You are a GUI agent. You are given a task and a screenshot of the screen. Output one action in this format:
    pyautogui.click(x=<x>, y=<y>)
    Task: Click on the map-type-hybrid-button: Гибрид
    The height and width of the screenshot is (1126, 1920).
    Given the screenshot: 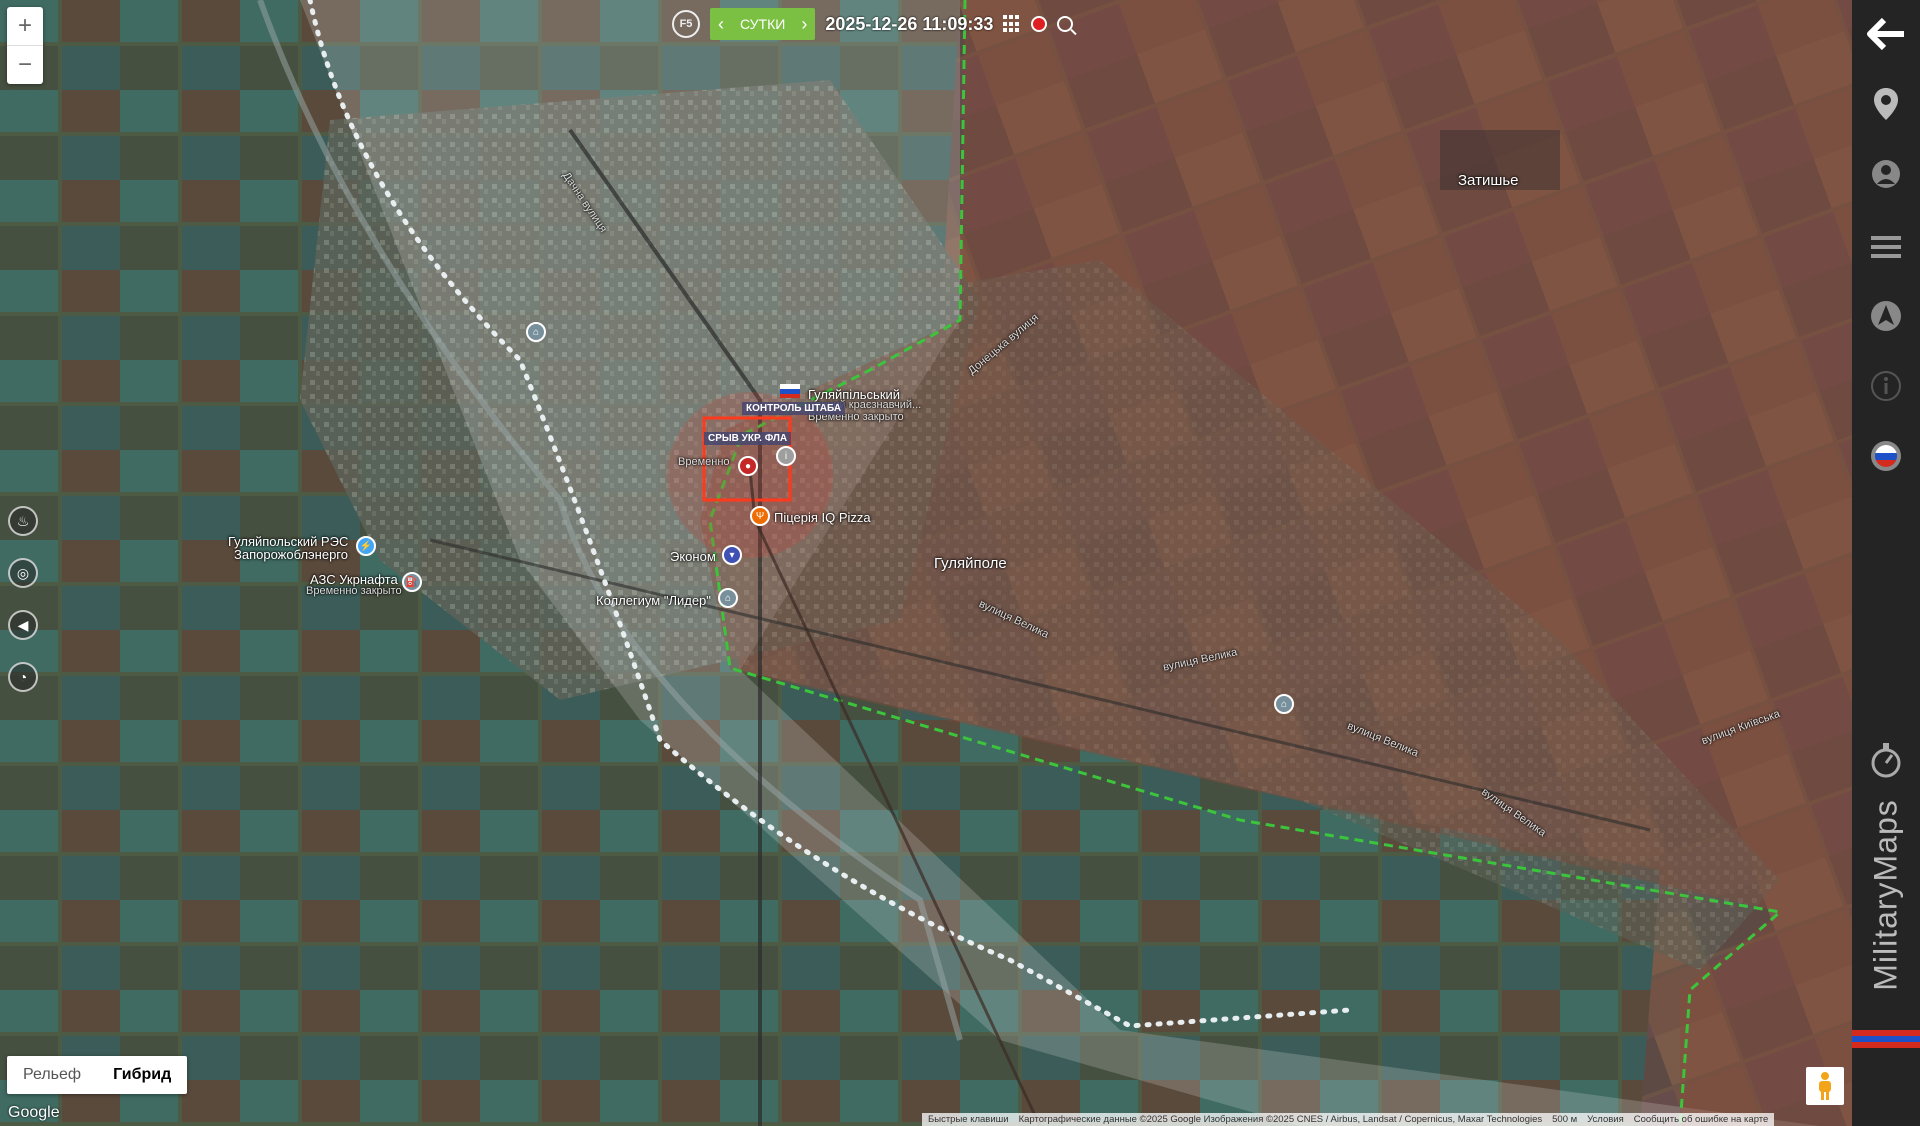 What is the action you would take?
    pyautogui.click(x=142, y=1075)
    